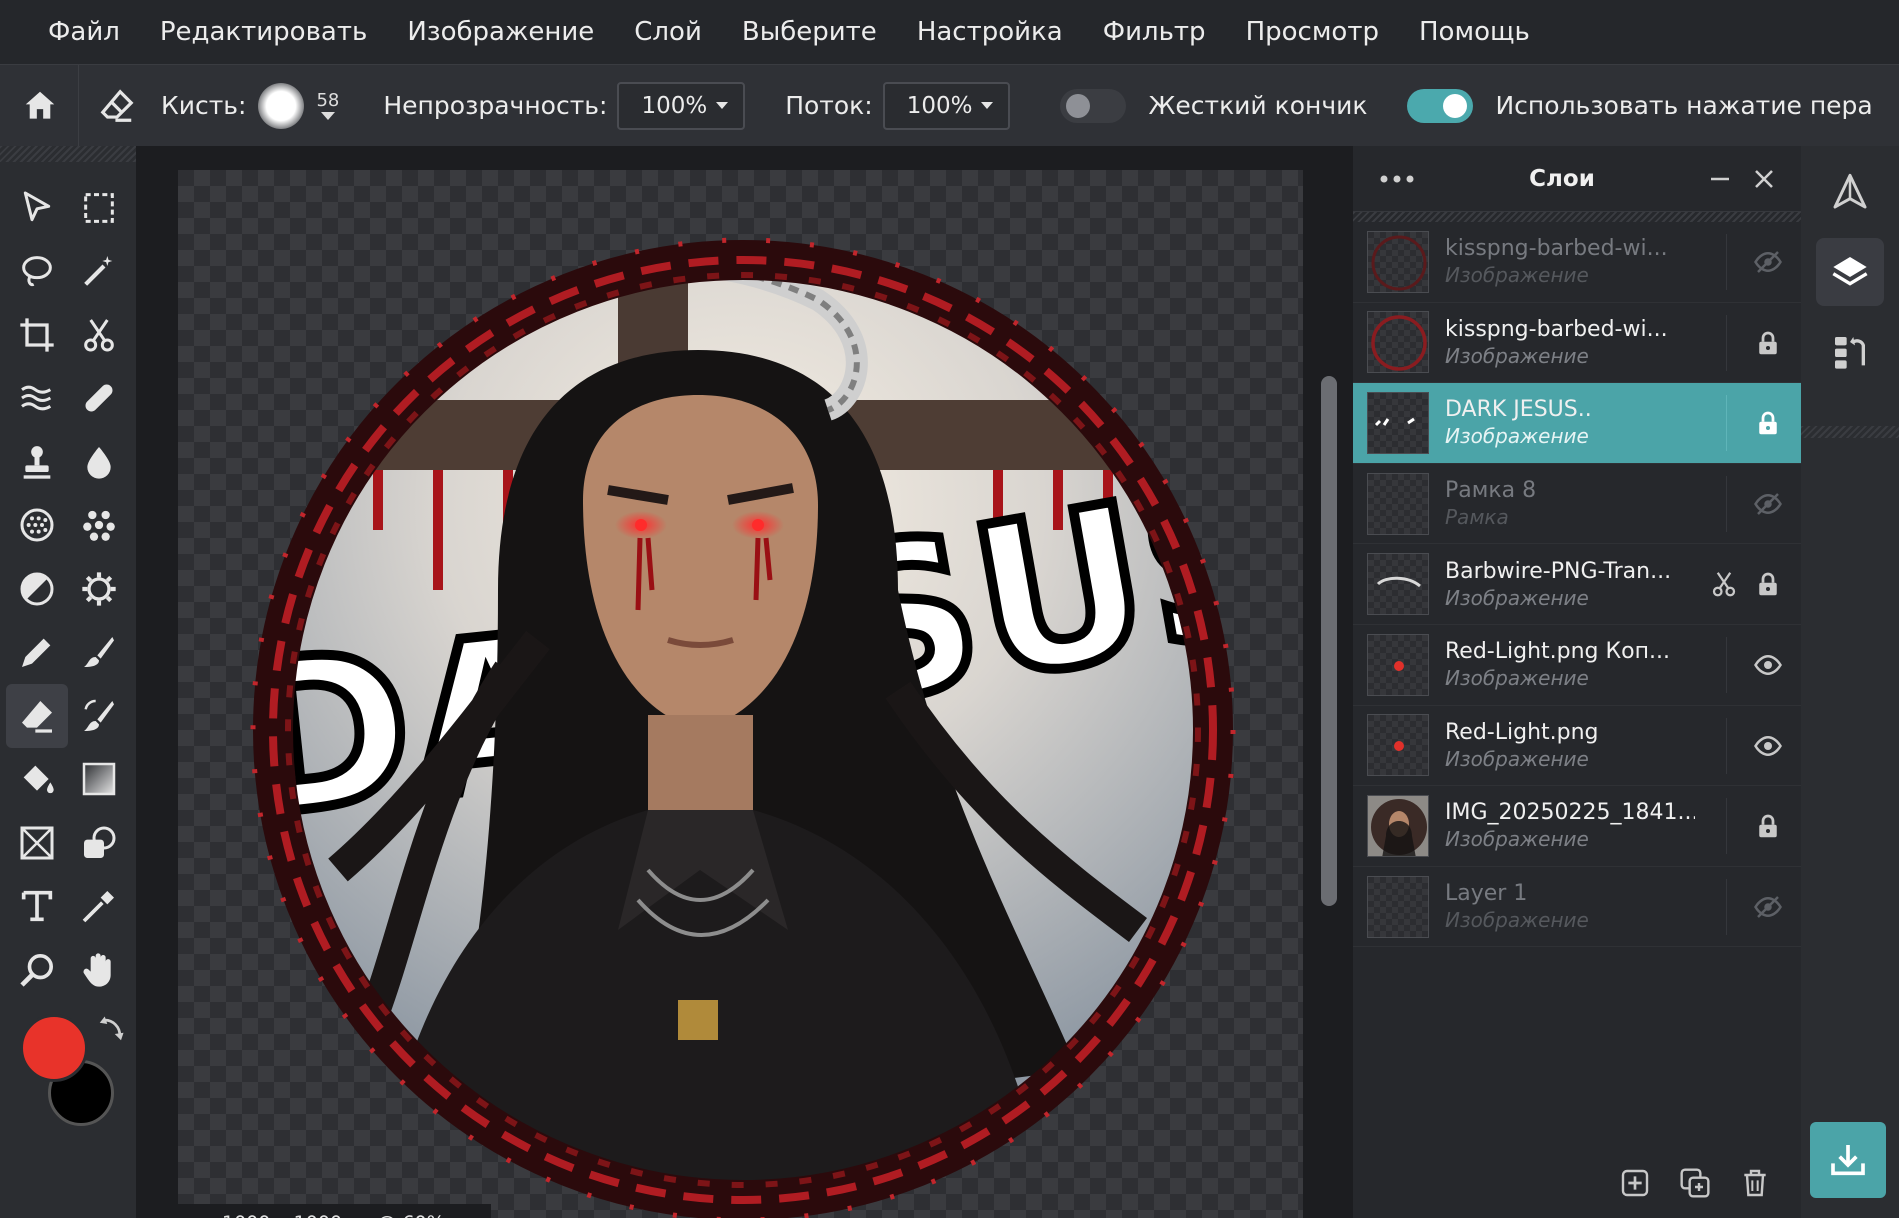 This screenshot has width=1899, height=1218. I want to click on opacity-value: 100%, so click(674, 105).